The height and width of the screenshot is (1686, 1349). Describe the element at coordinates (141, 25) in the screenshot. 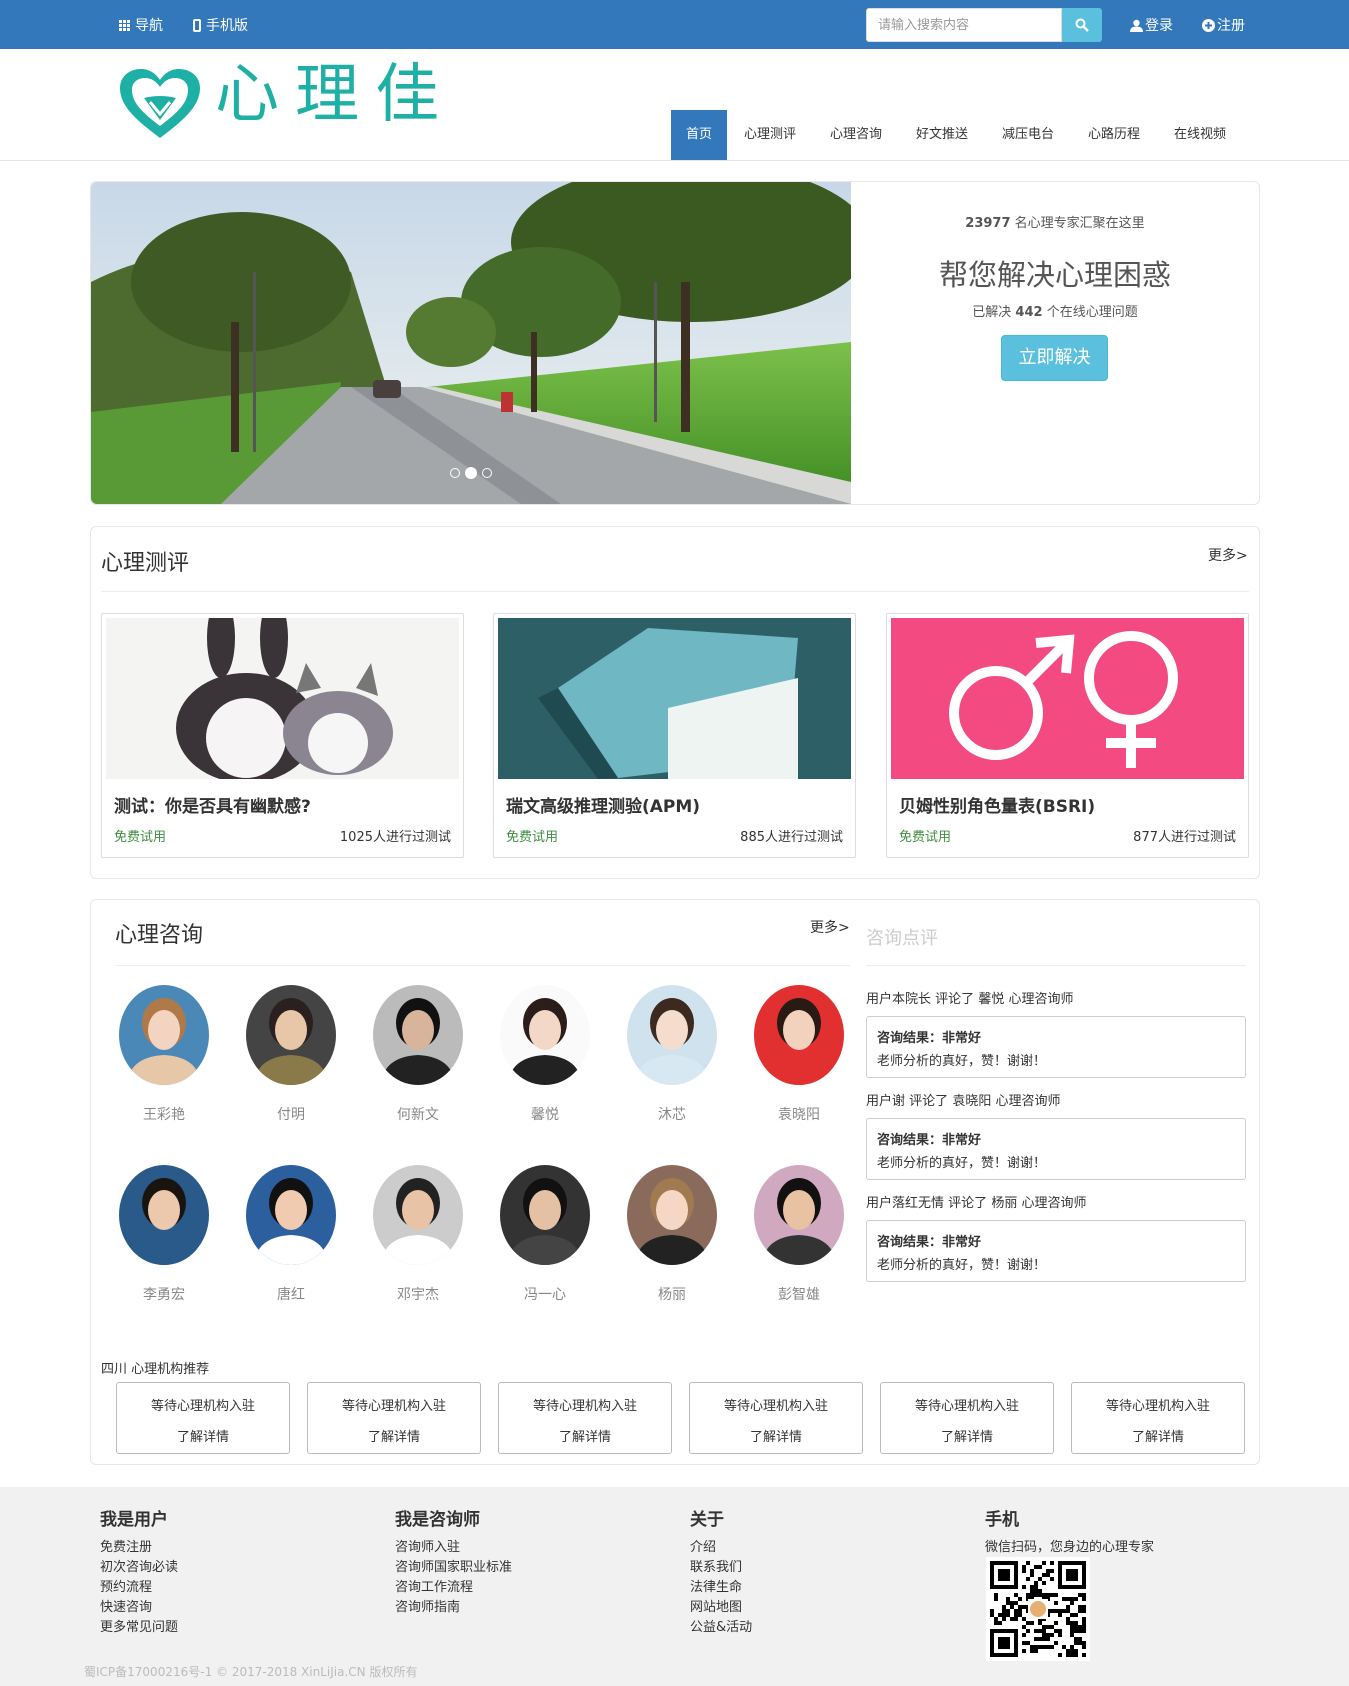

I see `nav-menu-link: 导航` at that location.